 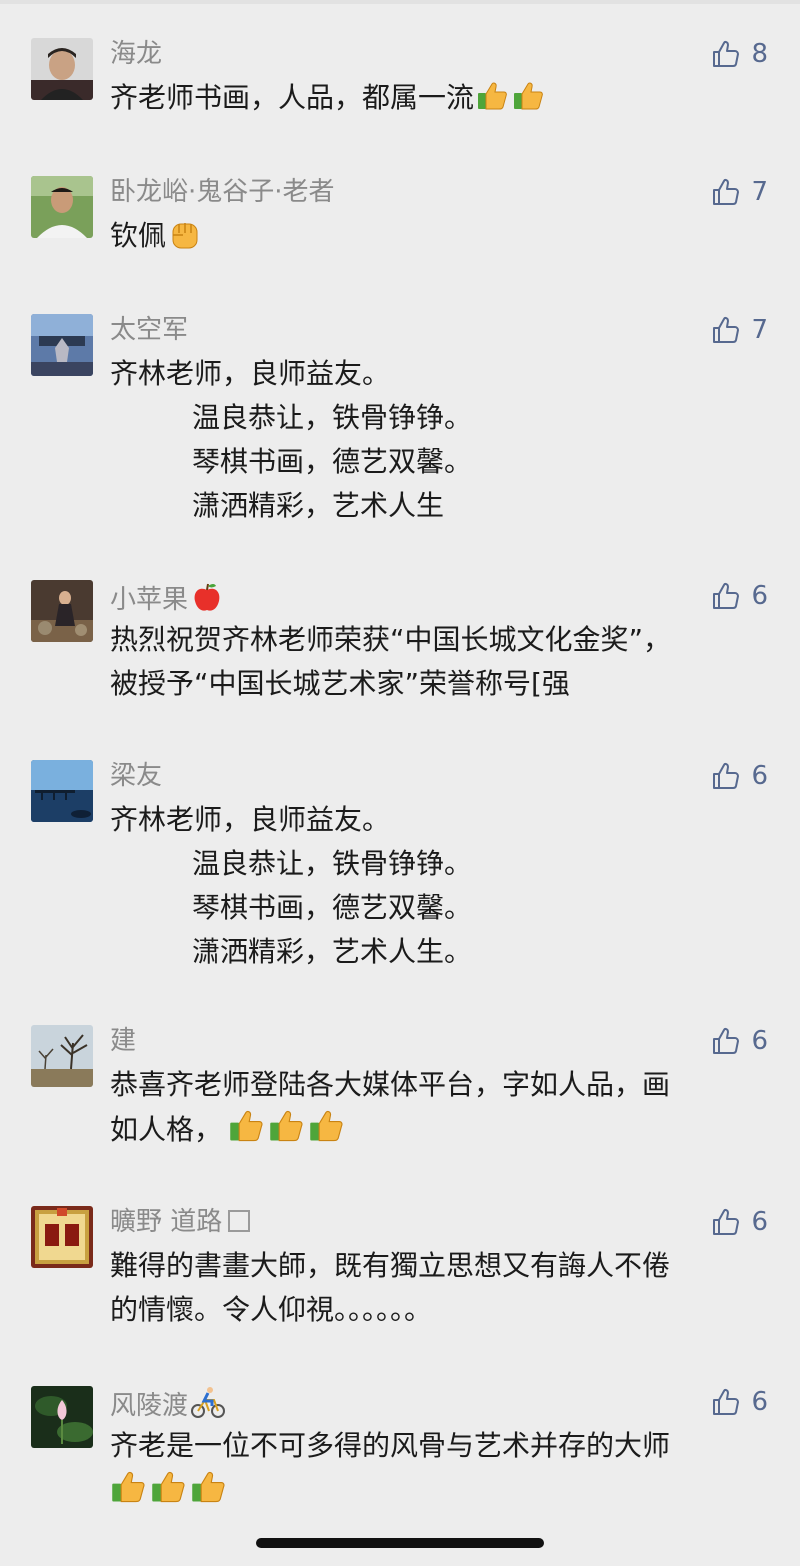 I want to click on checkbox-icon, so click(x=239, y=1221).